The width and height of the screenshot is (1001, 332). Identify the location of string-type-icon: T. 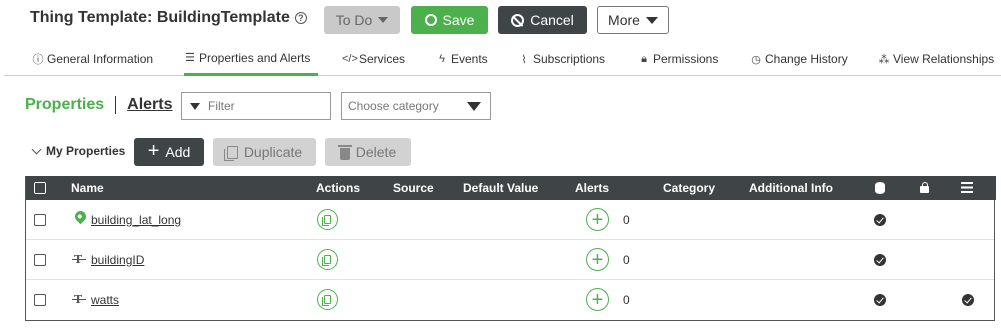
(79, 299).